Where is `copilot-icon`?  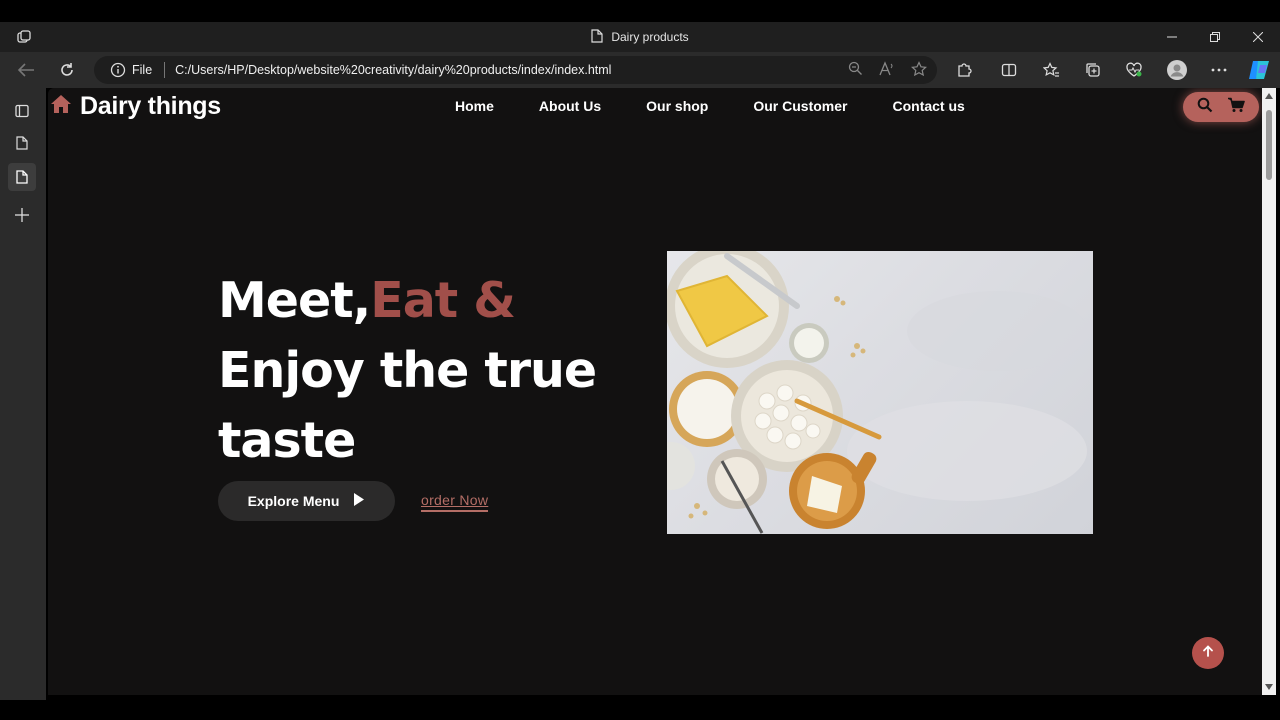
copilot-icon is located at coordinates (1259, 70).